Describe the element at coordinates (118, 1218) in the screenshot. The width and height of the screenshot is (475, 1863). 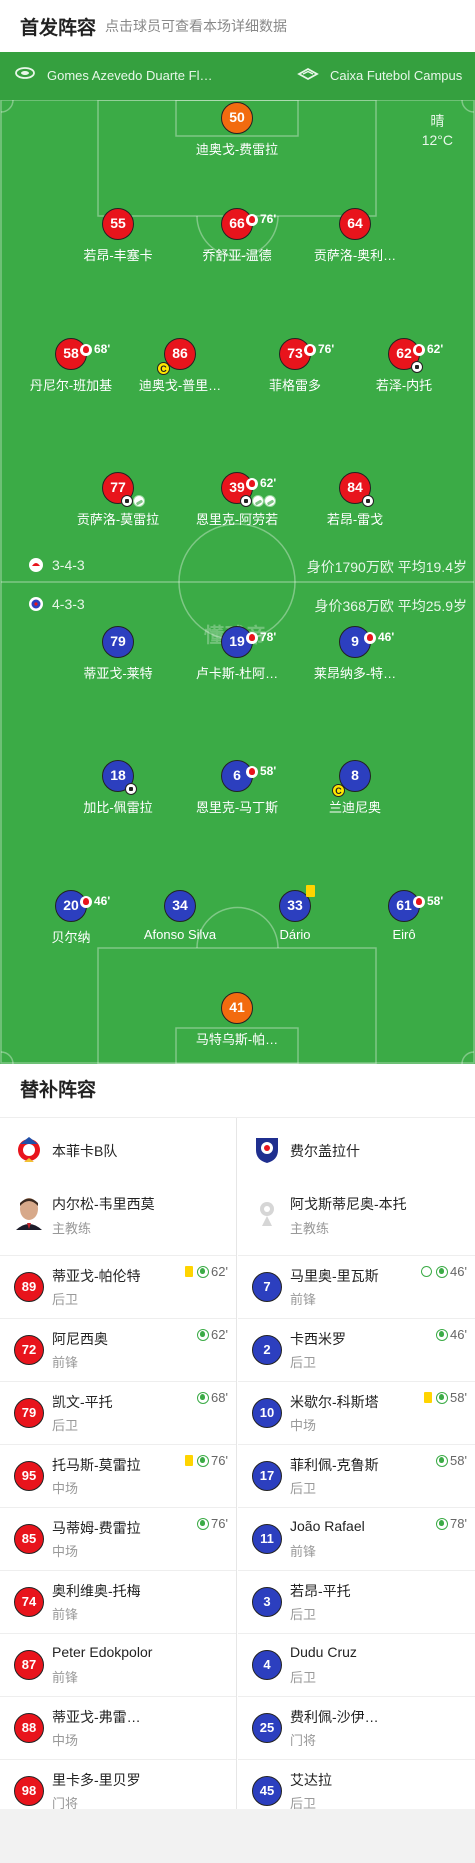
I see `home-coach: 内尔松-韦里西莫 主教练` at that location.